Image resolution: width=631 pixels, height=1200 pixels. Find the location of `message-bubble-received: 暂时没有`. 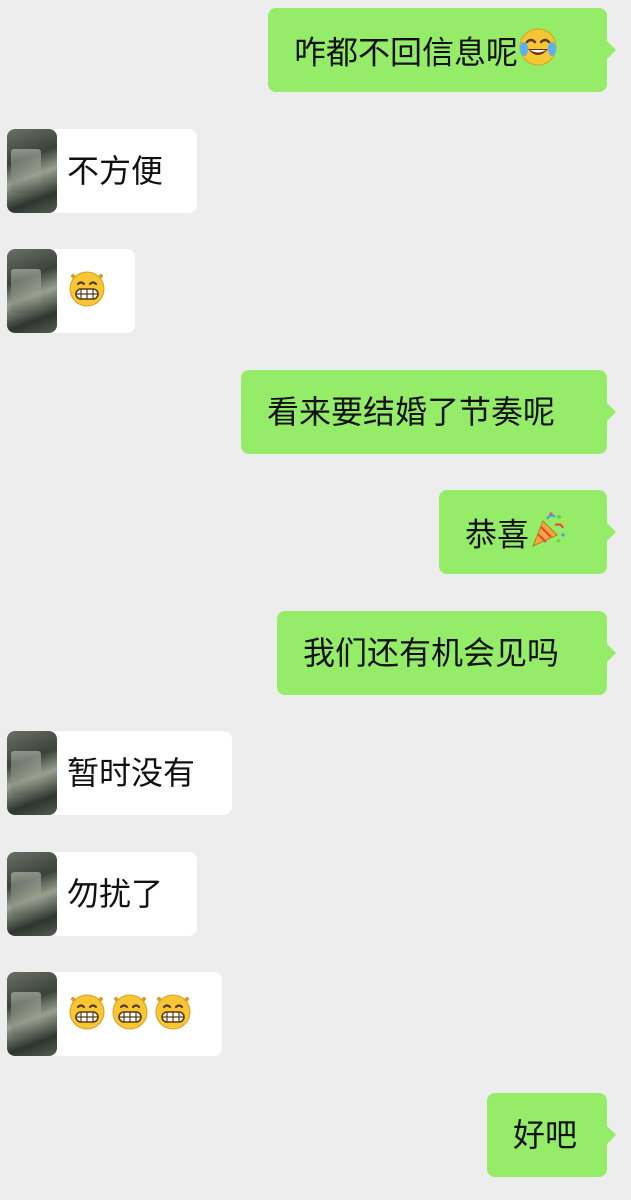

message-bubble-received: 暂时没有 is located at coordinates (119, 773).